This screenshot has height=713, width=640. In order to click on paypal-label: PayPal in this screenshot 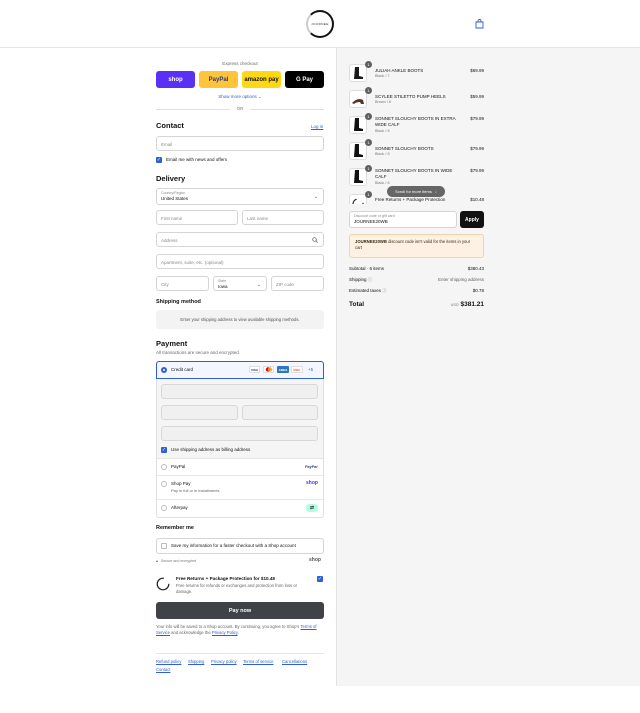, I will do `click(178, 466)`.